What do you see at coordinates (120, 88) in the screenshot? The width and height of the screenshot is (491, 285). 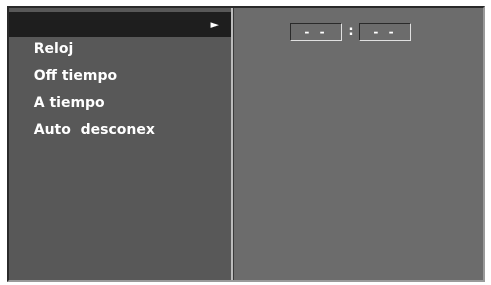 I see `menu-item-a-tiempo: A tiempo` at bounding box center [120, 88].